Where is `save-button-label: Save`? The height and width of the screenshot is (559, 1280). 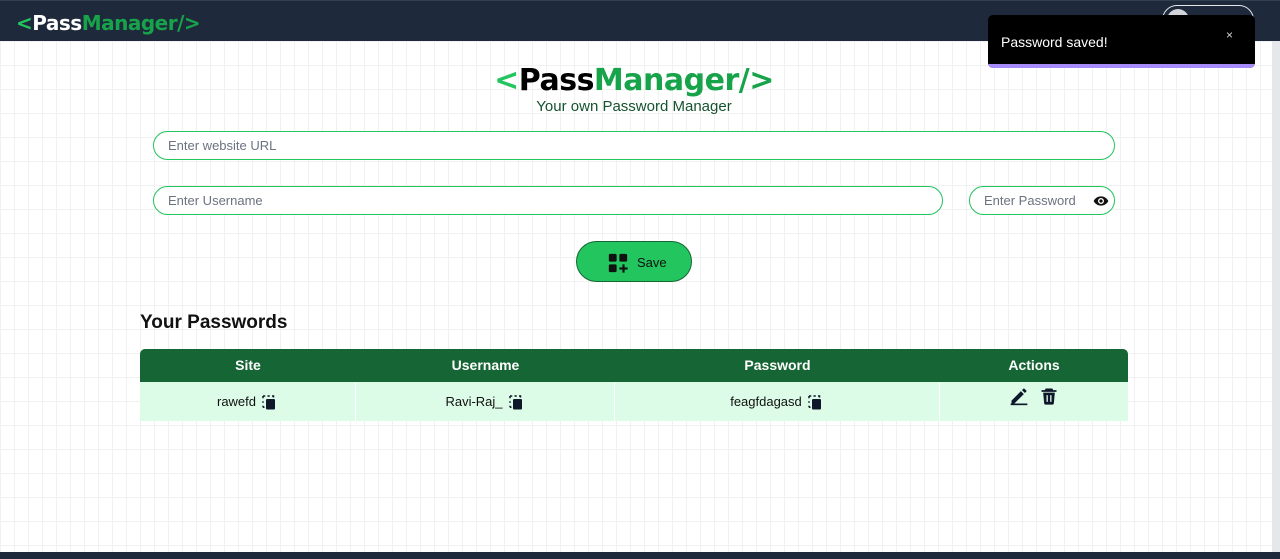 save-button-label: Save is located at coordinates (652, 262).